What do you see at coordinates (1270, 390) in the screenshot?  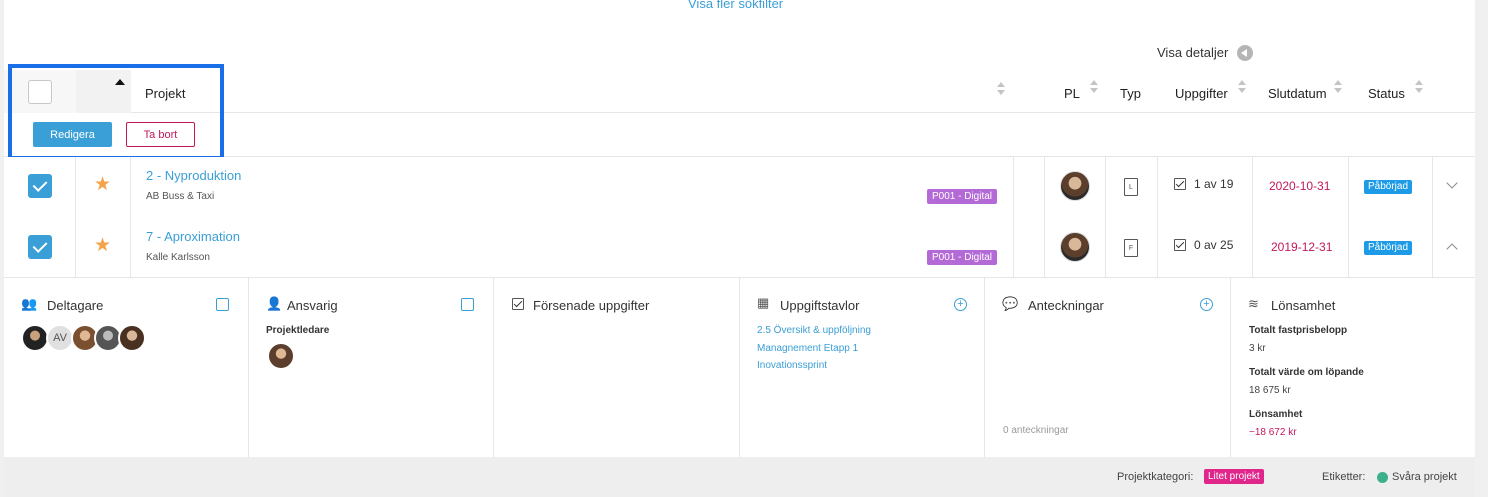 I see `running-value: 18 675 kr` at bounding box center [1270, 390].